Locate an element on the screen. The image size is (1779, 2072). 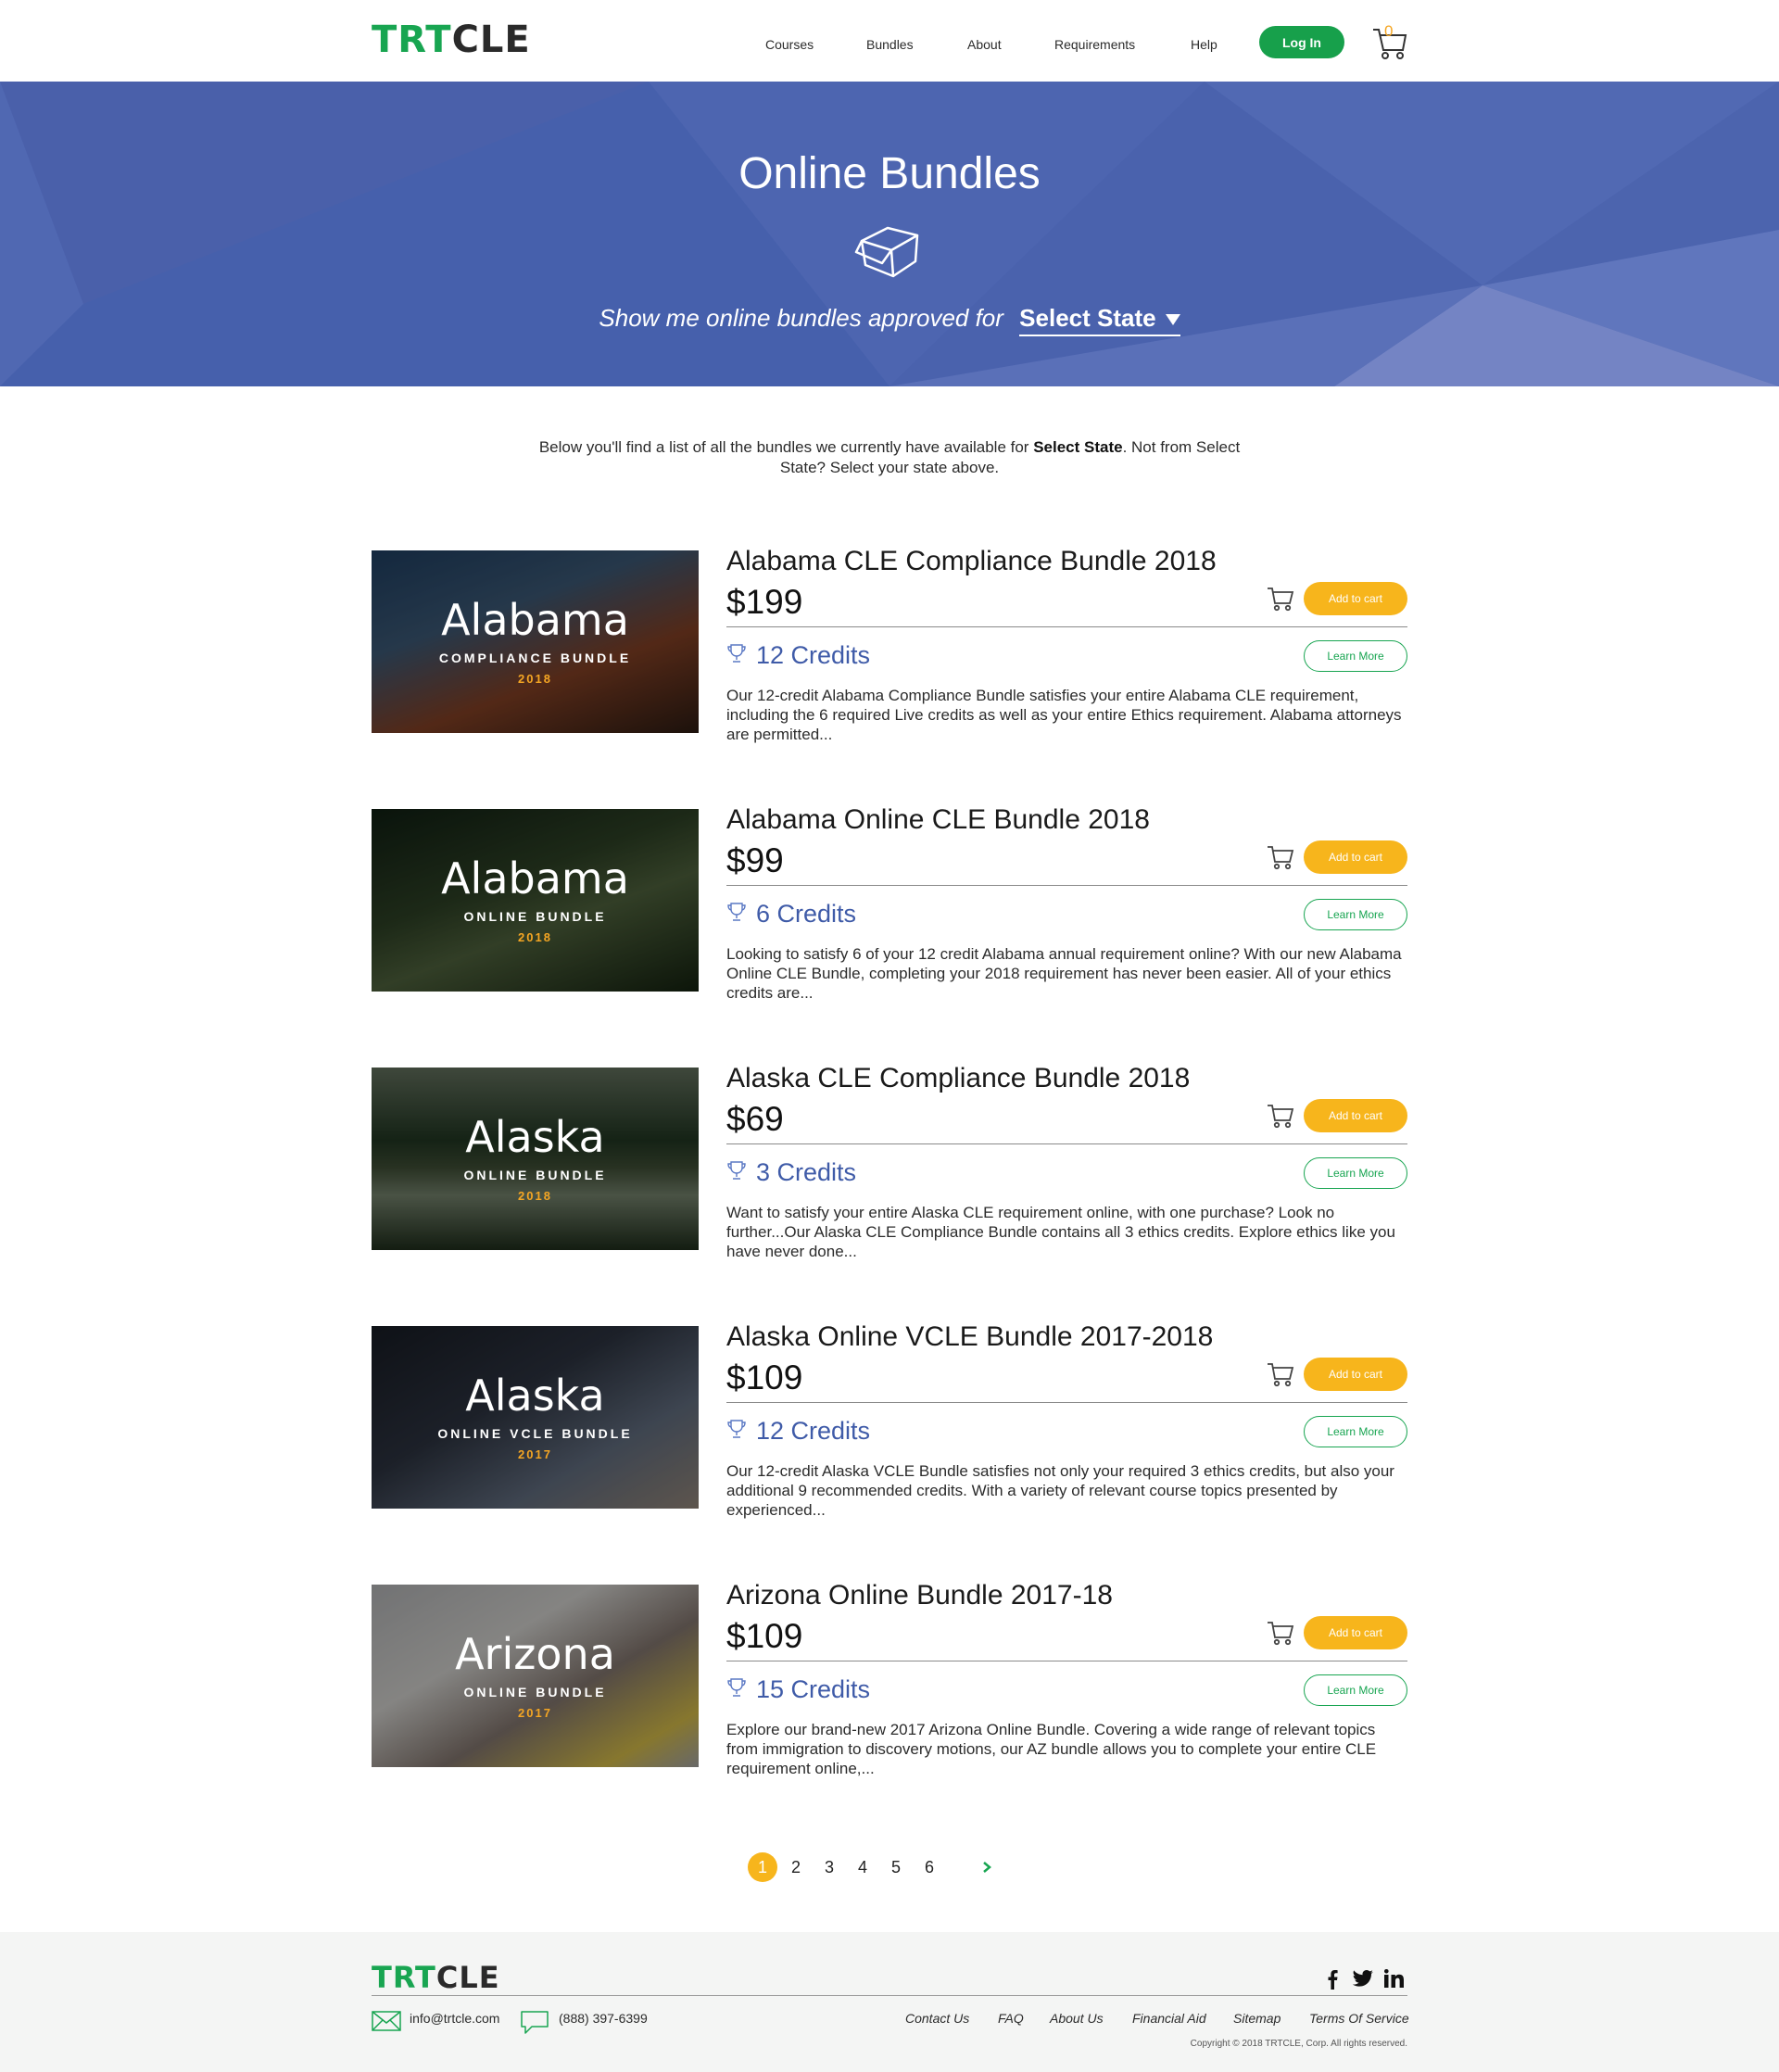
footer-email: info@trtcle.com is located at coordinates (454, 2018).